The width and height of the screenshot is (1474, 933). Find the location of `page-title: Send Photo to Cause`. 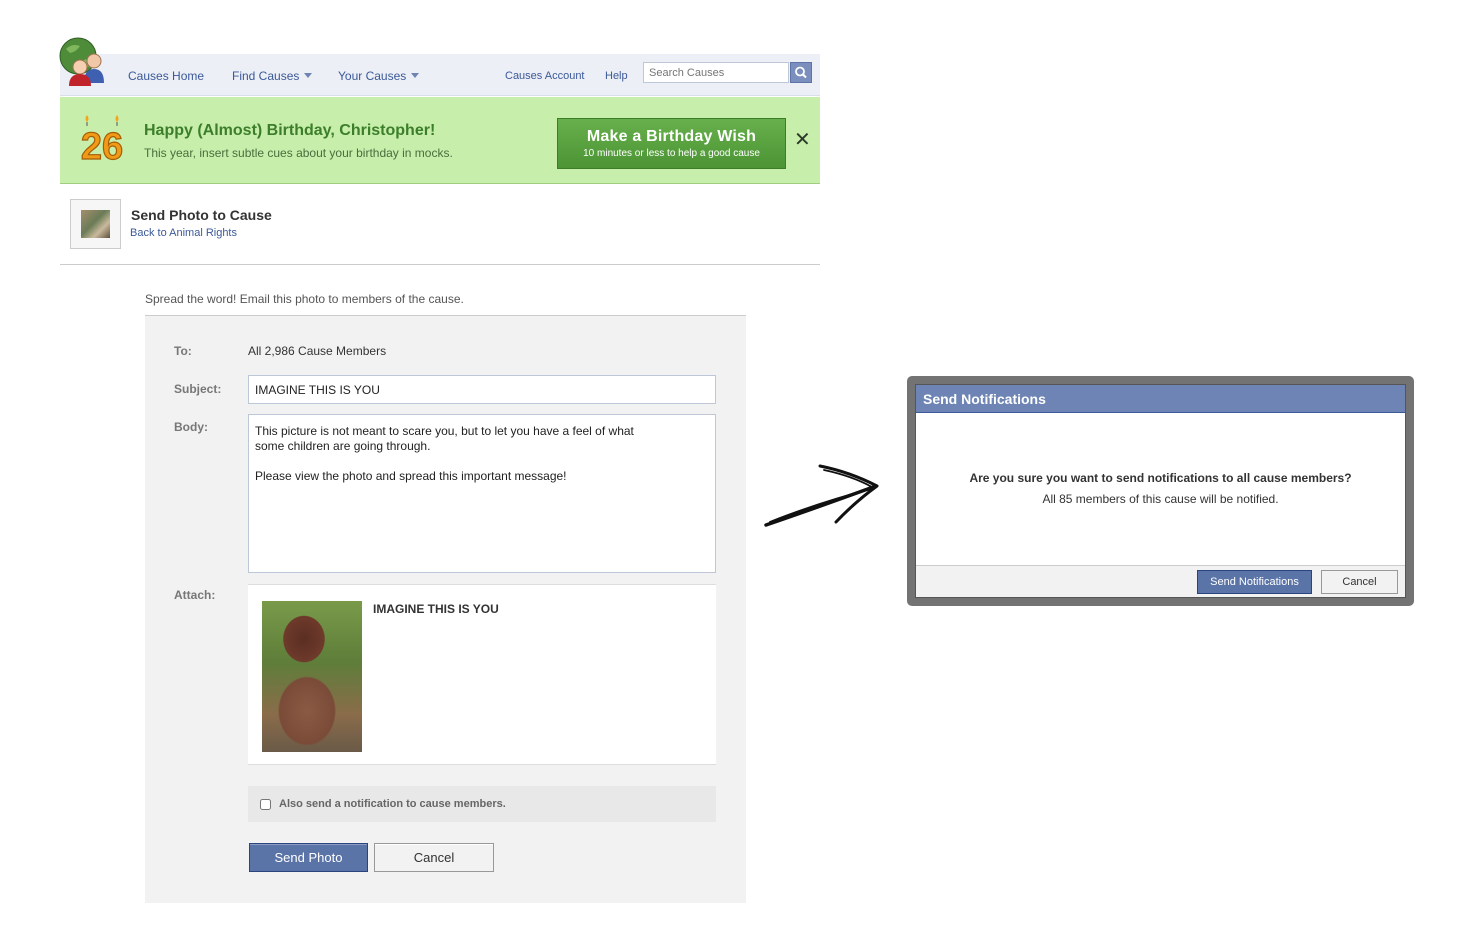

page-title: Send Photo to Cause is located at coordinates (201, 215).